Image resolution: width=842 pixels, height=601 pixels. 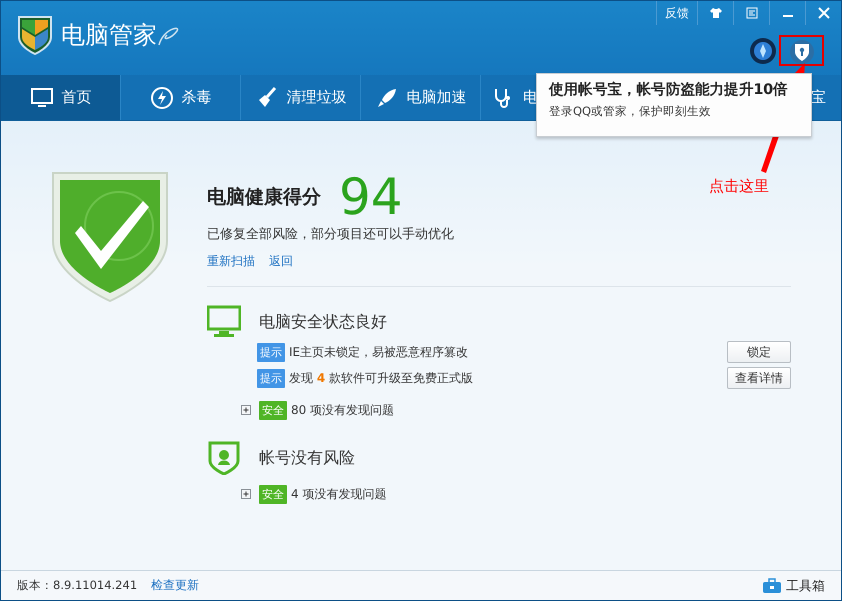 I want to click on score-subtitle: 已修复全部风险，部分项目还可以手动优化, so click(x=331, y=234).